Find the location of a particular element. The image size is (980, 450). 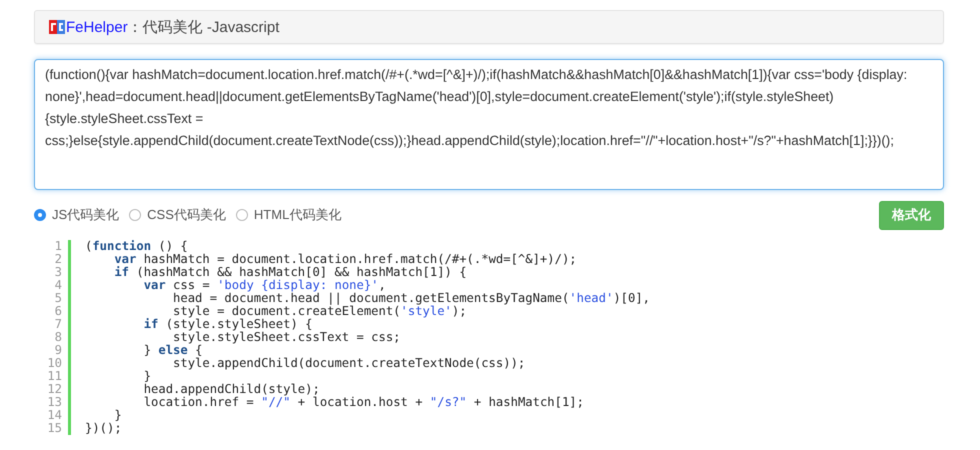

line-number: 3 is located at coordinates (58, 272).